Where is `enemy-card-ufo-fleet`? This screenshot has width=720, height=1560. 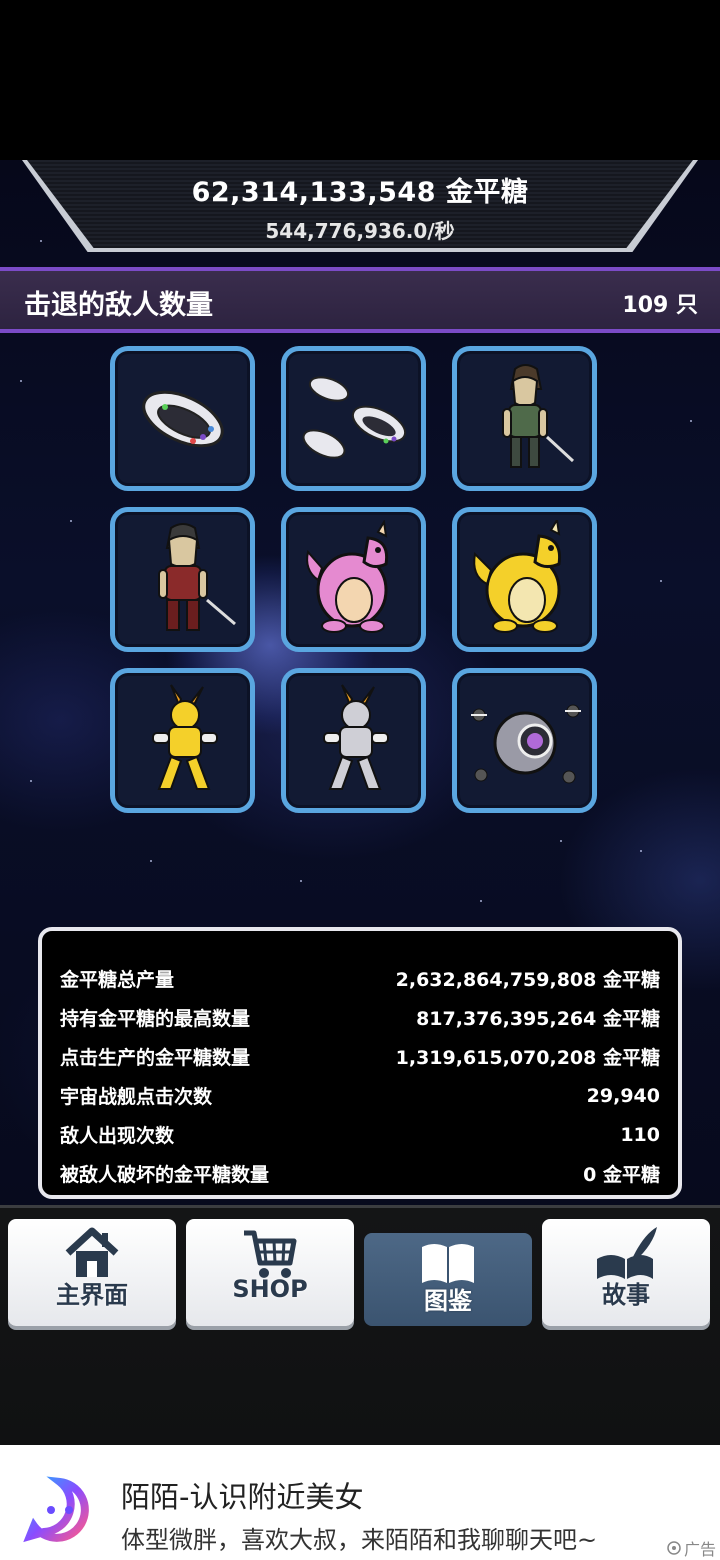 enemy-card-ufo-fleet is located at coordinates (353, 418).